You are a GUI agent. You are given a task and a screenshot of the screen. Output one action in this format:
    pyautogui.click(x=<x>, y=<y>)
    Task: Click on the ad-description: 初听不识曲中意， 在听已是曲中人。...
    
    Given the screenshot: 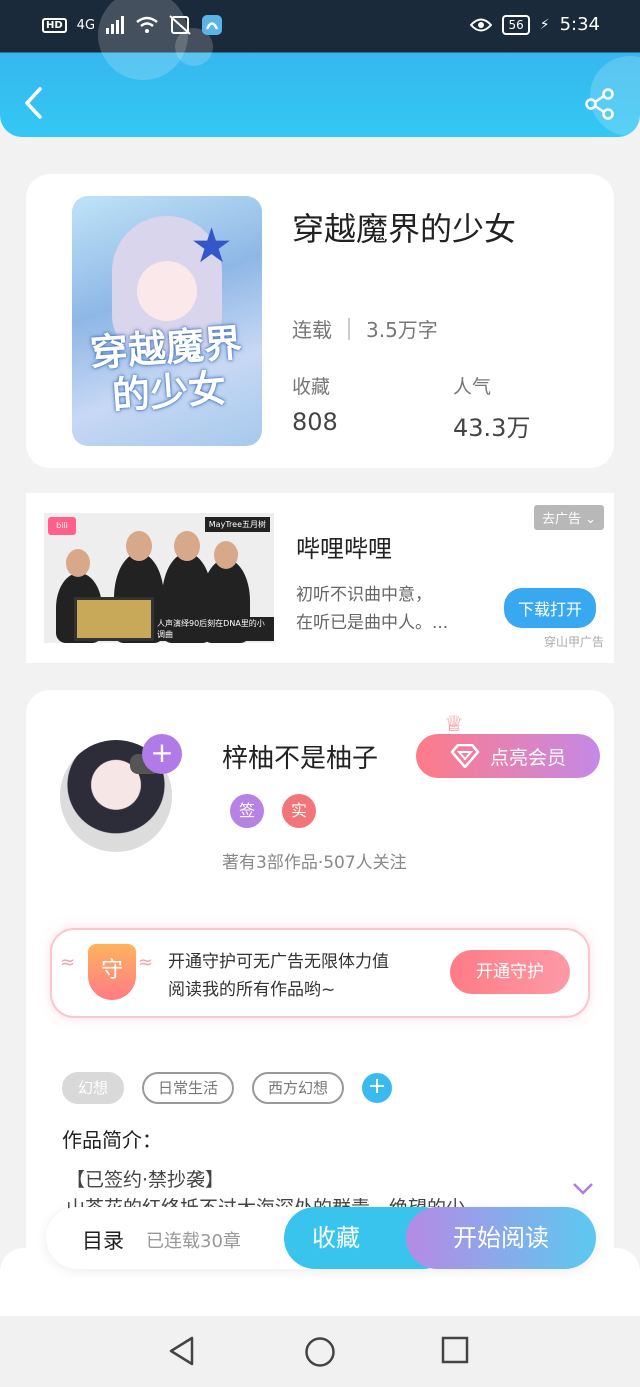 What is the action you would take?
    pyautogui.click(x=391, y=609)
    